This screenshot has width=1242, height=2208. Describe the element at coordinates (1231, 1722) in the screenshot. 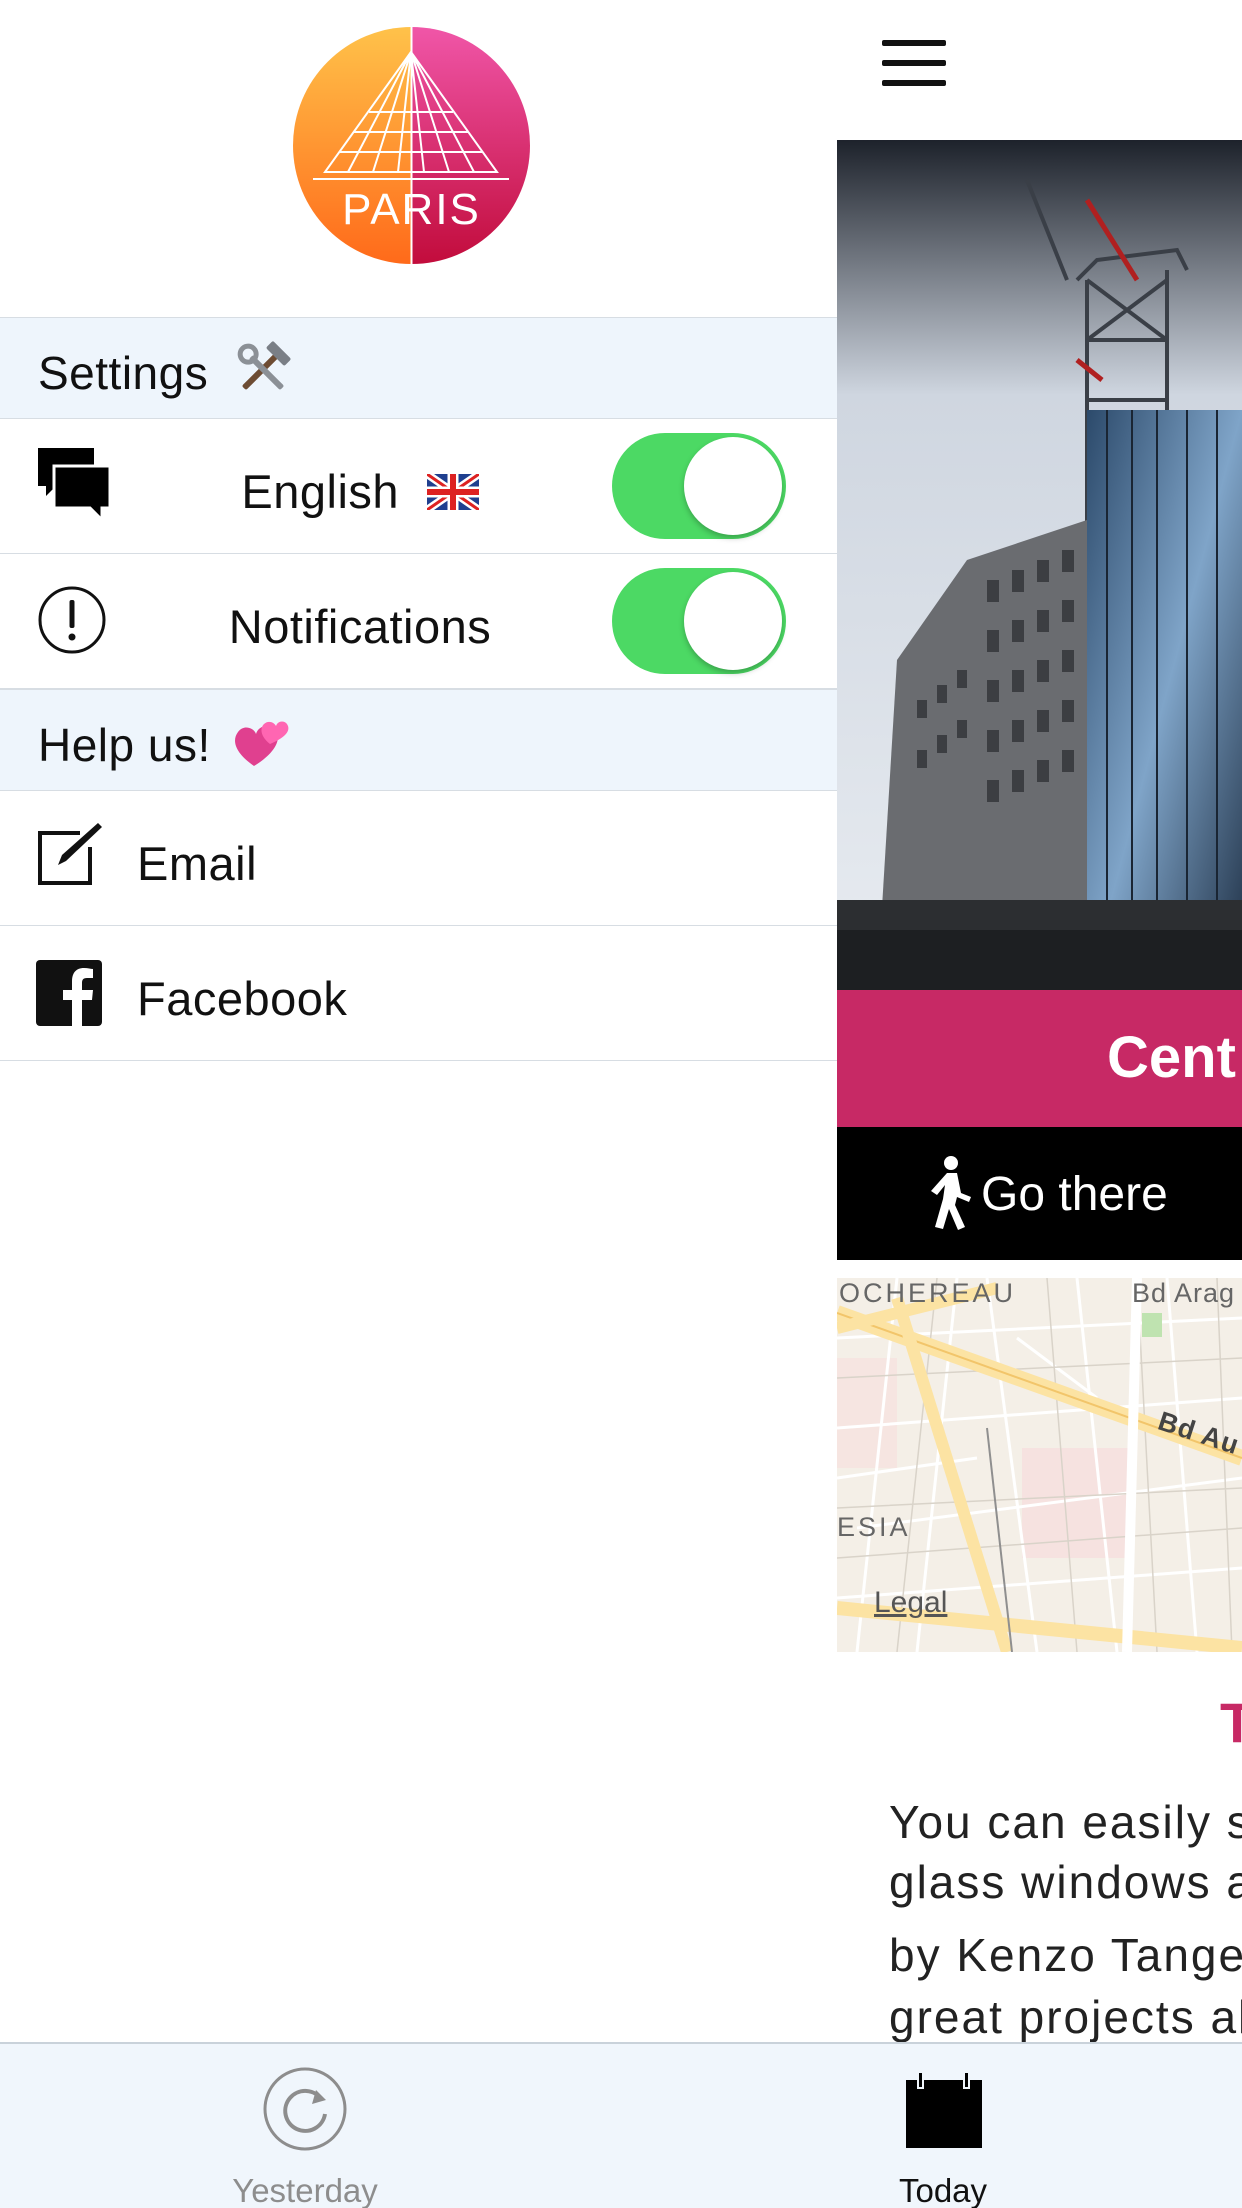

I see `section-title: T` at that location.